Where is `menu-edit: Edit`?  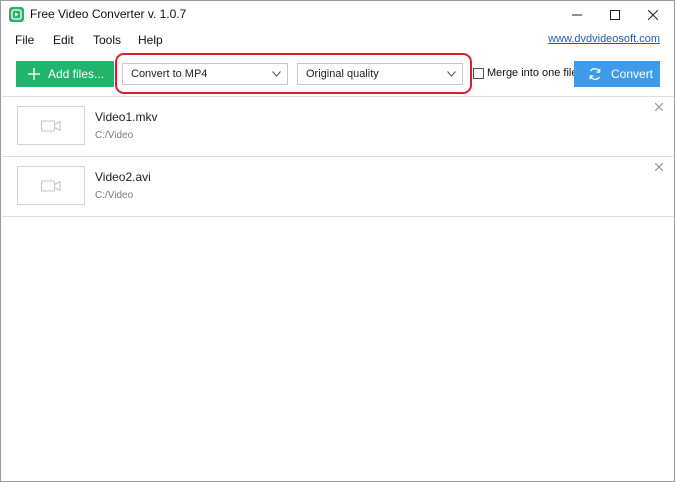 menu-edit: Edit is located at coordinates (63, 40).